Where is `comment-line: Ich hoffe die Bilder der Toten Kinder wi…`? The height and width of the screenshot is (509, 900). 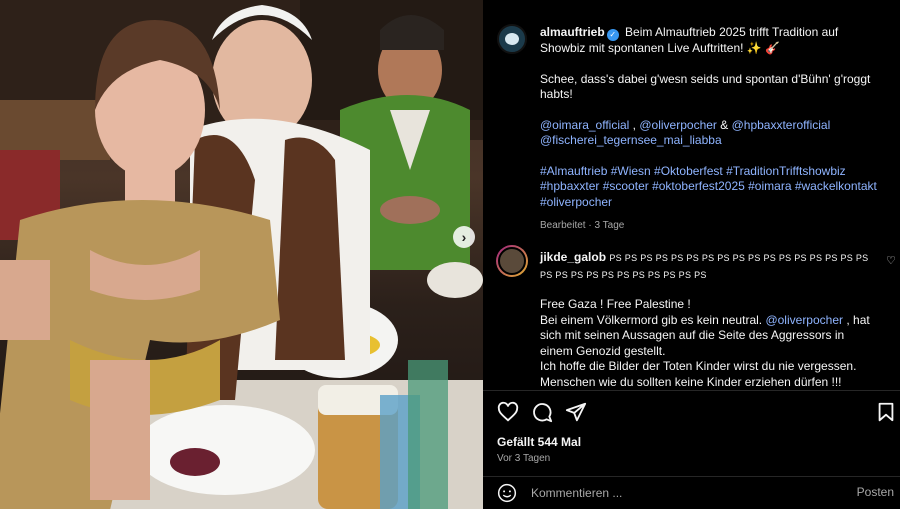 comment-line: Ich hoffe die Bilder der Toten Kinder wi… is located at coordinates (698, 366).